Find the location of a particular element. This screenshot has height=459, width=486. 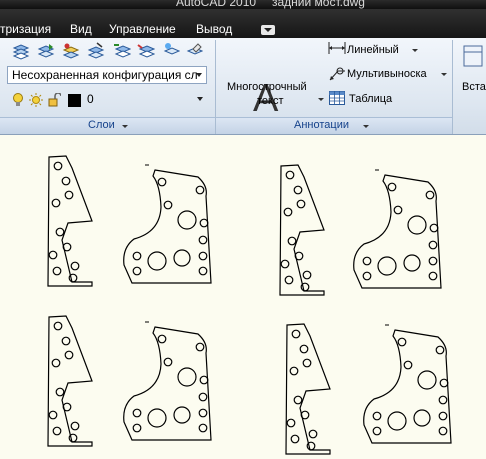

layer-unisolate-icon is located at coordinates (146, 51).